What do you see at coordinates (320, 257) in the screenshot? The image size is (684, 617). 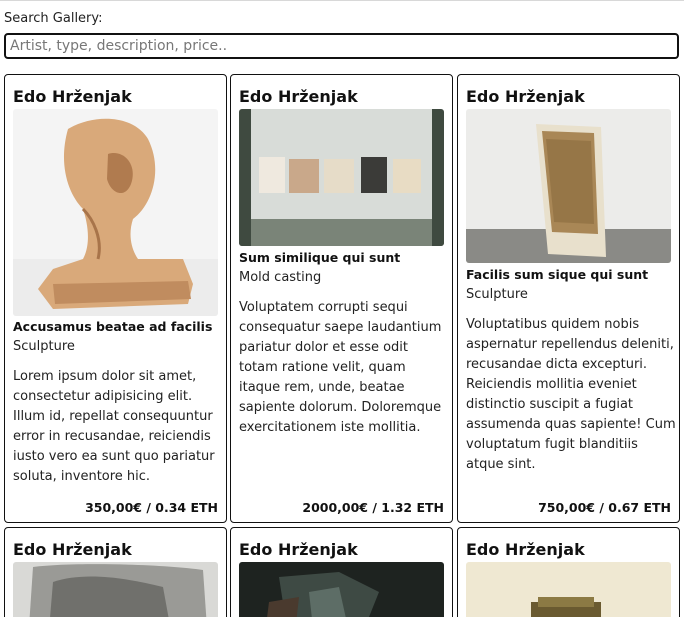 I see `card-title: Sum similique qui sunt` at bounding box center [320, 257].